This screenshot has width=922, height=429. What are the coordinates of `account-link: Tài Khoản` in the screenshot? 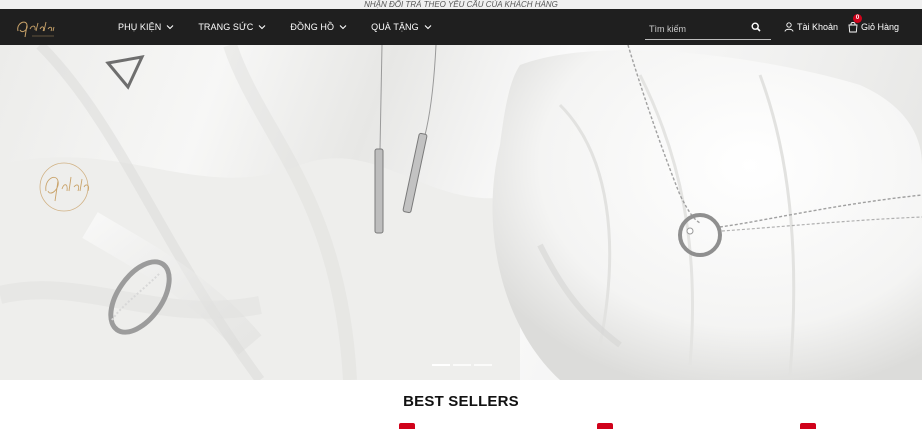 It's located at (811, 27).